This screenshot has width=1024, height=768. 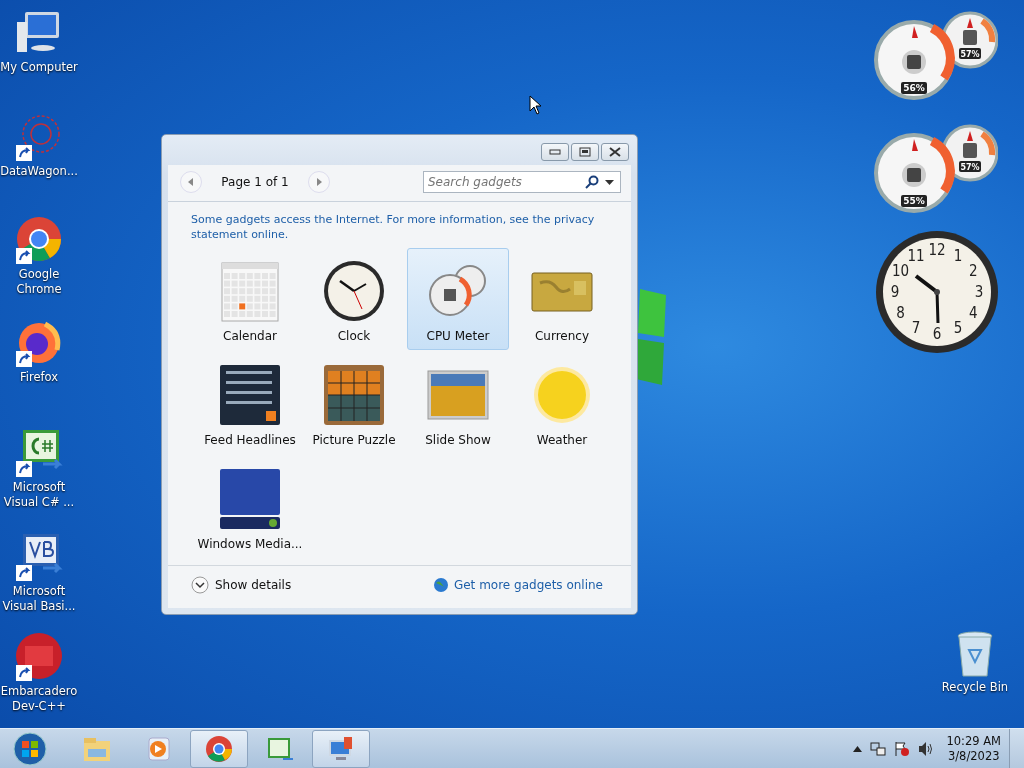 I want to click on show-details-button: Show details, so click(x=241, y=585).